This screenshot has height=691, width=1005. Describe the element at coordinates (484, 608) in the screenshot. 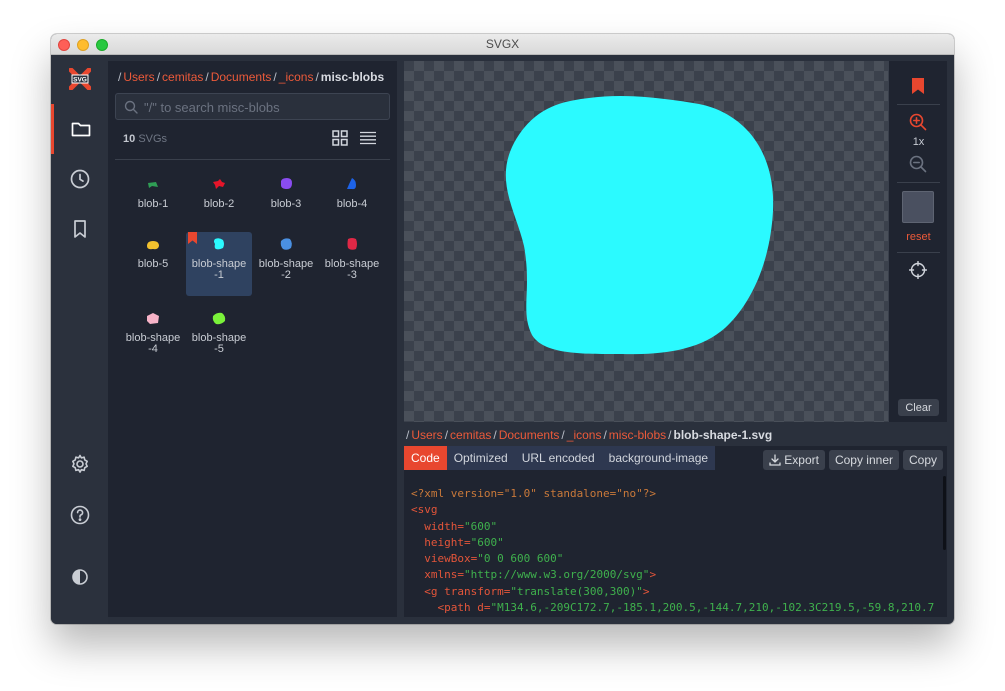

I see `code-token: d=` at that location.